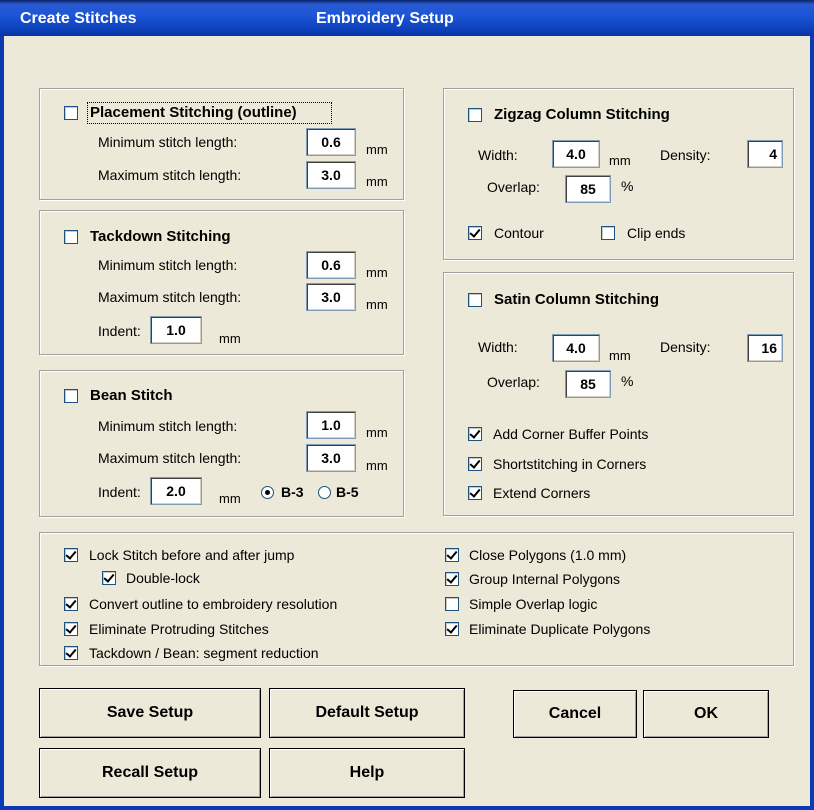 This screenshot has width=814, height=810. What do you see at coordinates (570, 434) in the screenshot?
I see `satin-corner-buffer-label: Add Corner Buffer Points` at bounding box center [570, 434].